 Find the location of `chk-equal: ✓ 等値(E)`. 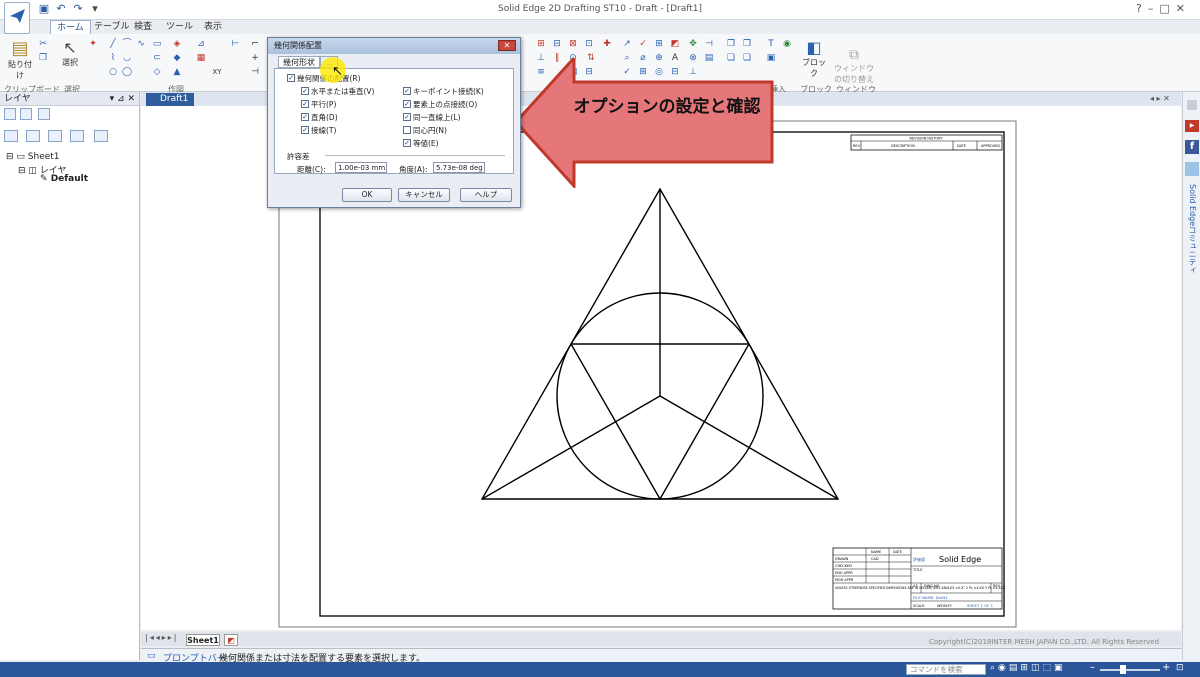

chk-equal: ✓ 等値(E) is located at coordinates (421, 143).